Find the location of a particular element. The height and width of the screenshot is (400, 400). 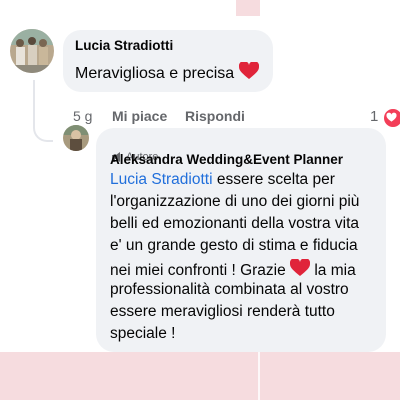

comment-text: Meravigliosa e precisa is located at coordinates (167, 72).